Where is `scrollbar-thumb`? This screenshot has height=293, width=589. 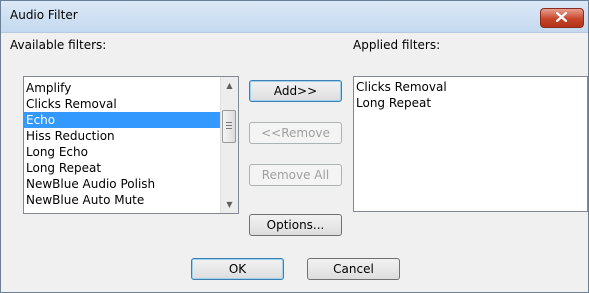 scrollbar-thumb is located at coordinates (229, 126).